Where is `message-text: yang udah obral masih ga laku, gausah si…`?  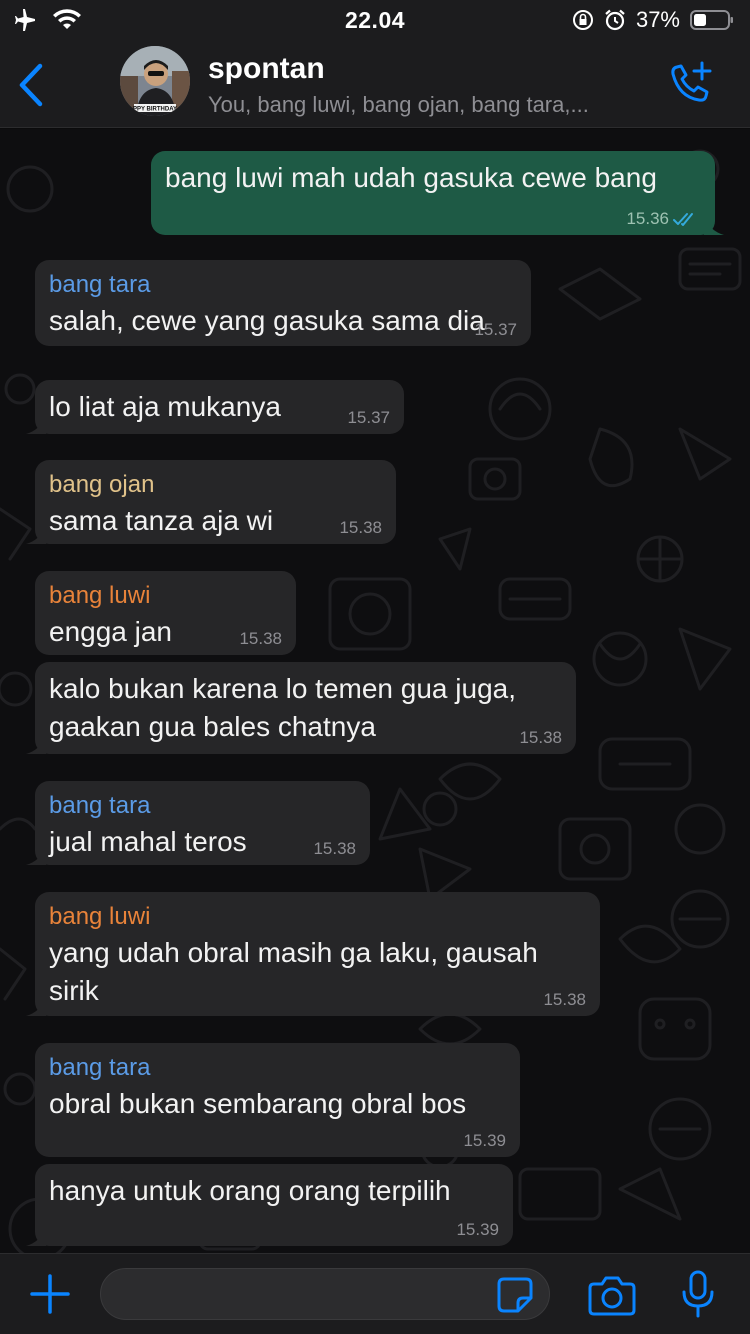 message-text: yang udah obral masih ga laku, gausah si… is located at coordinates (293, 971).